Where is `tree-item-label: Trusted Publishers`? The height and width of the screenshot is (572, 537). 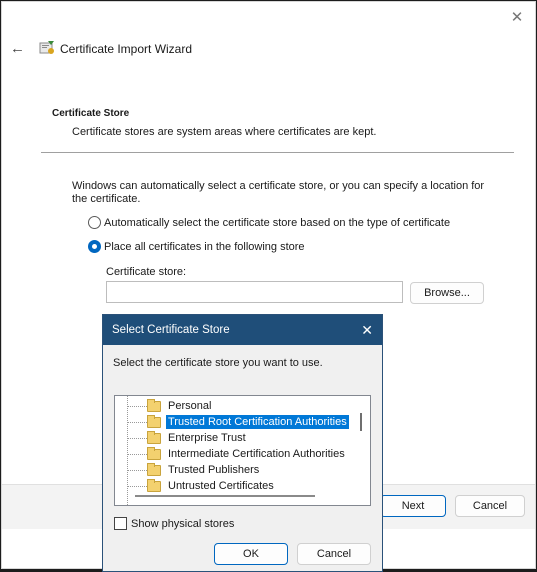
tree-item-label: Trusted Publishers is located at coordinates (213, 470).